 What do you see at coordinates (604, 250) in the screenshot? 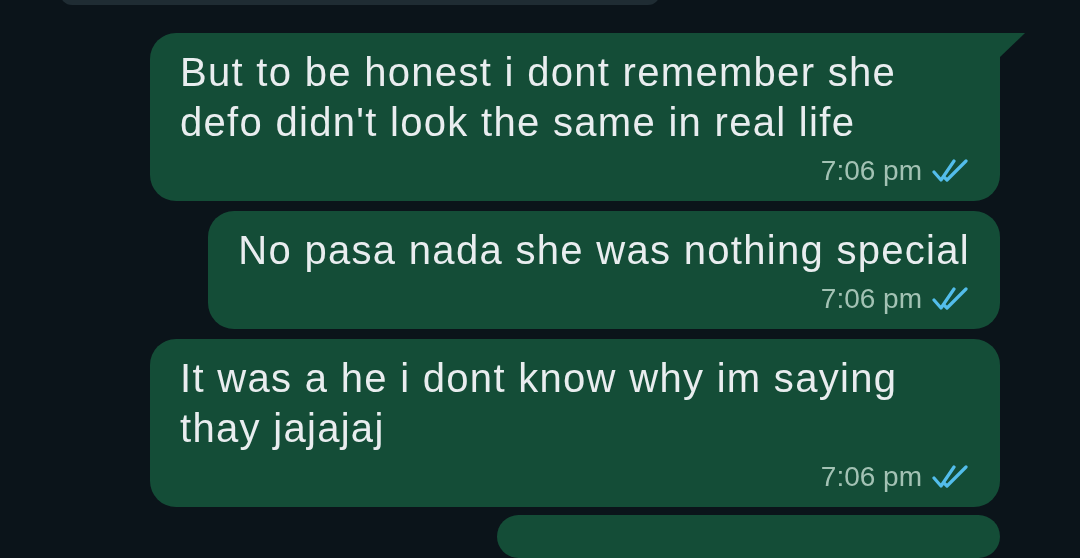
I see `message-text: No pasa nada she was nothing special` at bounding box center [604, 250].